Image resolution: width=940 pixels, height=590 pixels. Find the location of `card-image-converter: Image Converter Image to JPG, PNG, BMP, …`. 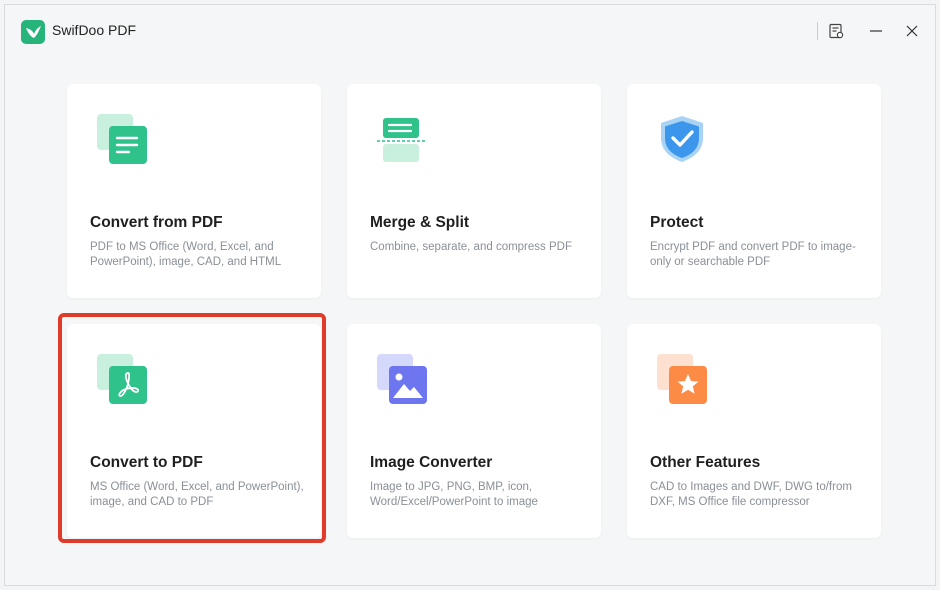

card-image-converter: Image Converter Image to JPG, PNG, BMP, … is located at coordinates (474, 431).